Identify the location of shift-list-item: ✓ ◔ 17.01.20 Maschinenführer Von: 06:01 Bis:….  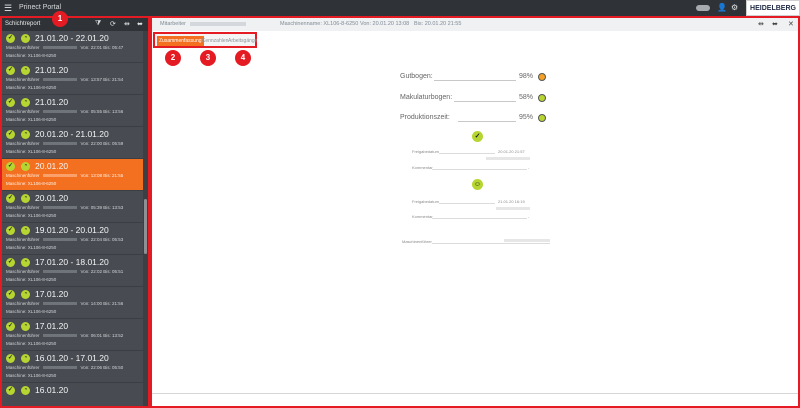
(74, 335).